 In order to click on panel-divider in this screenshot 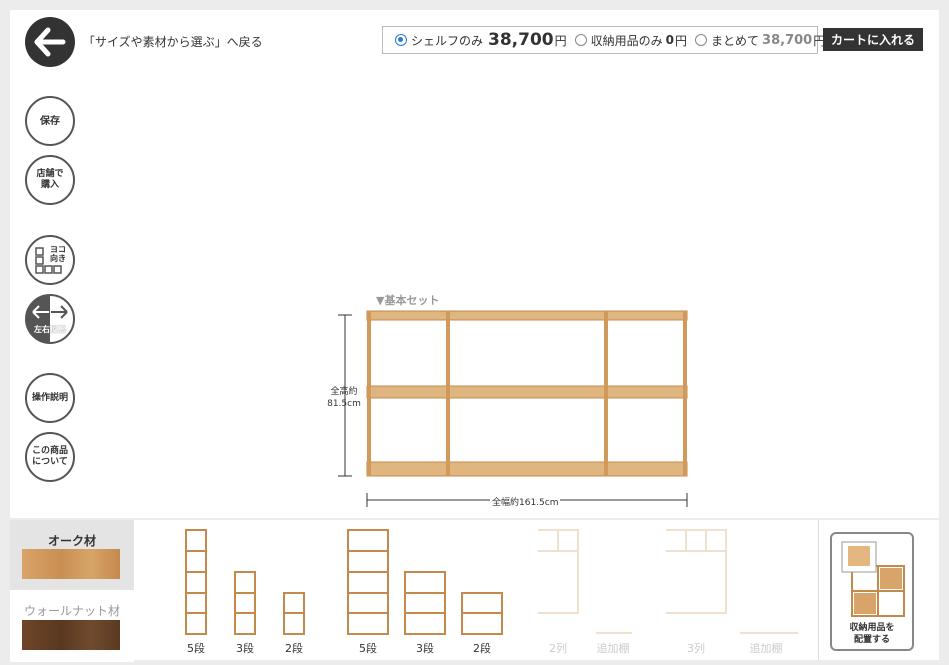, I will do `click(818, 590)`.